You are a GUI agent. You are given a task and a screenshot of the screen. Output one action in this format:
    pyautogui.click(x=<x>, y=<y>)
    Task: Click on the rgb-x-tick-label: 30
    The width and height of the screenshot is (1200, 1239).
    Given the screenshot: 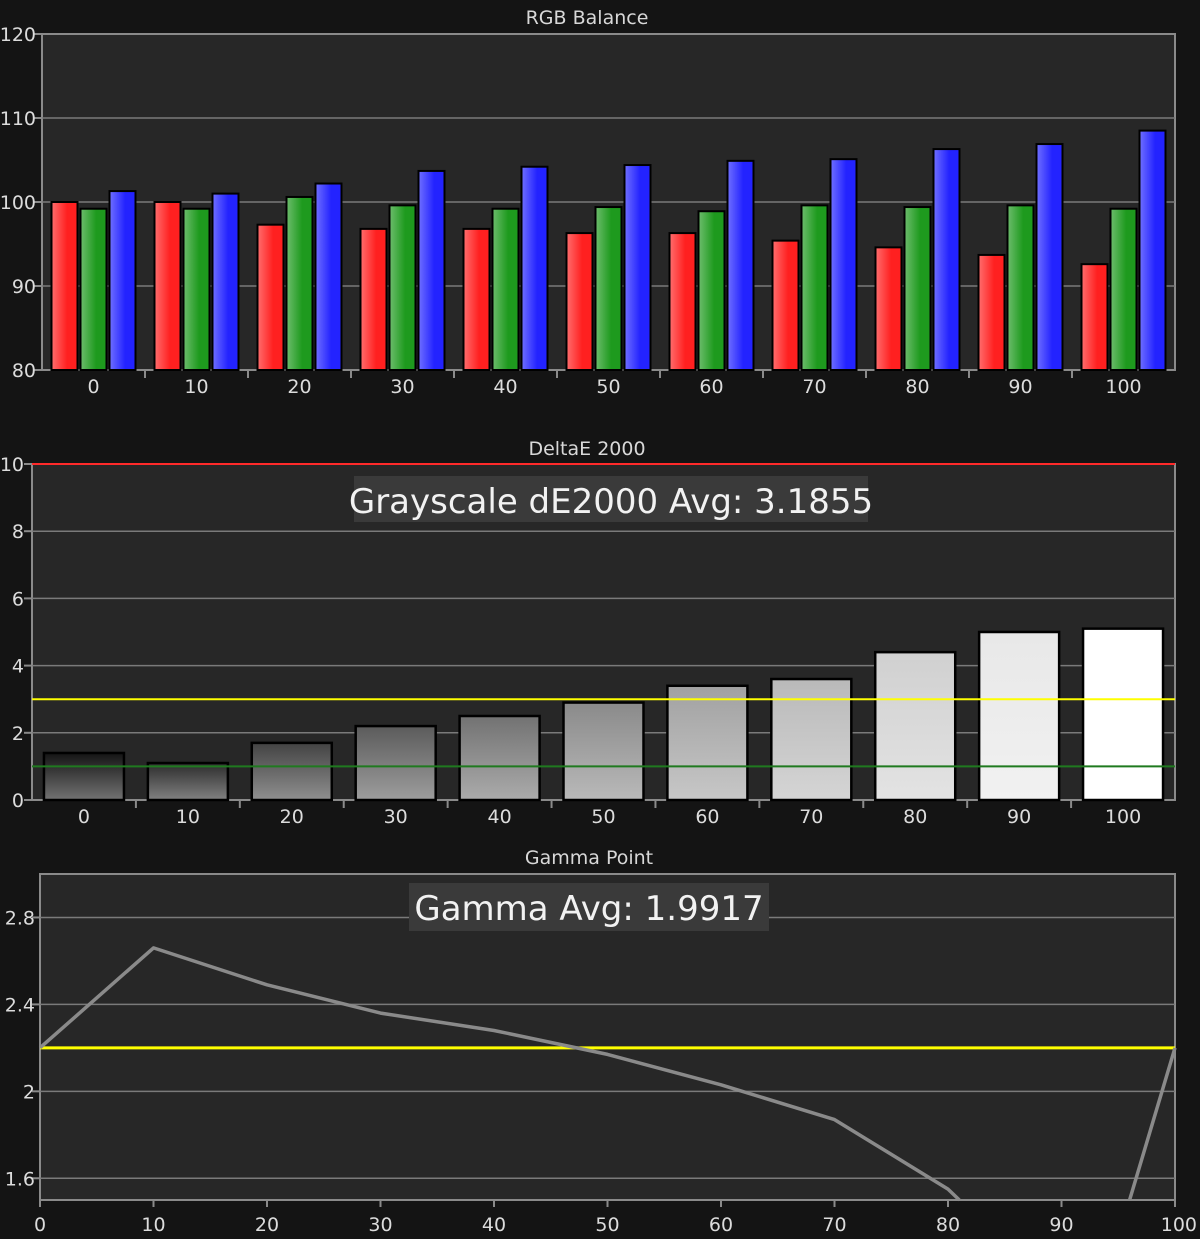 What is the action you would take?
    pyautogui.click(x=402, y=387)
    